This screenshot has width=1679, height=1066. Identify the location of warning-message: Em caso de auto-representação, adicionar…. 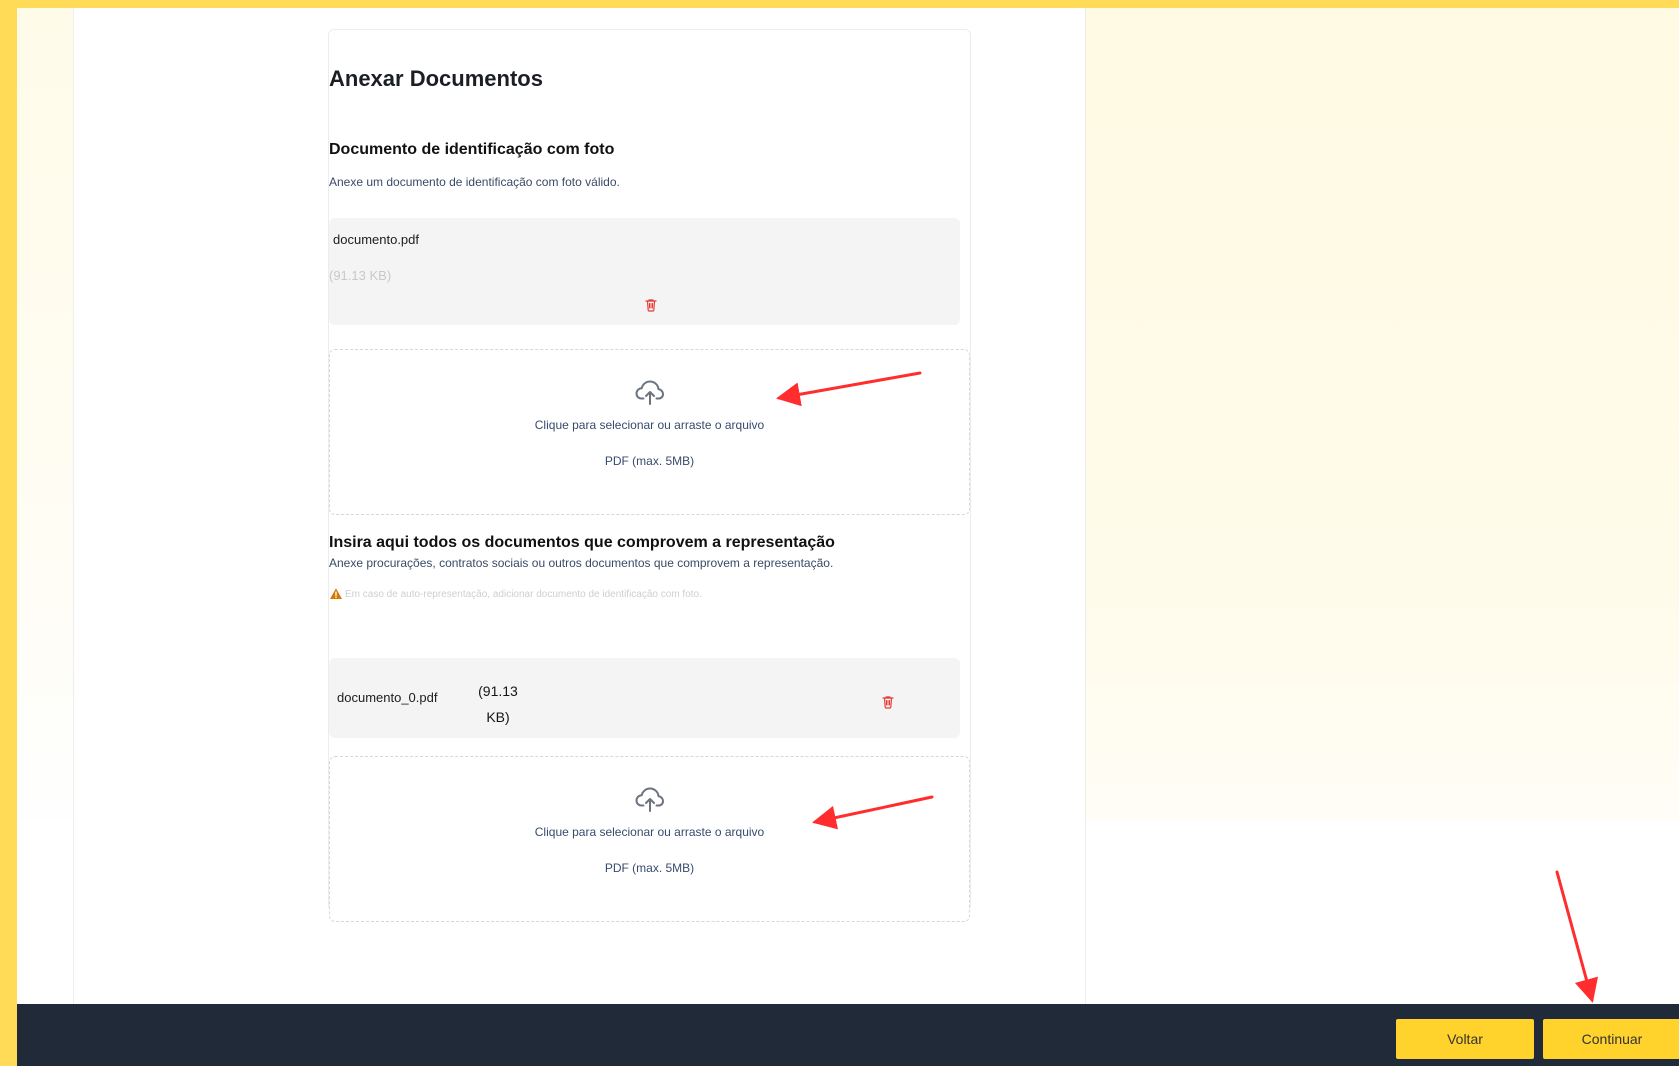
(515, 594).